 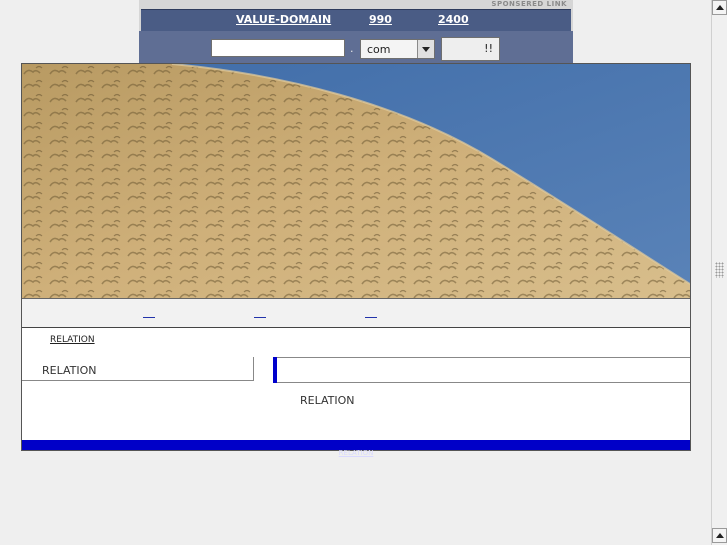 What do you see at coordinates (356, 453) in the screenshot?
I see `relation-footer-link: RELATION` at bounding box center [356, 453].